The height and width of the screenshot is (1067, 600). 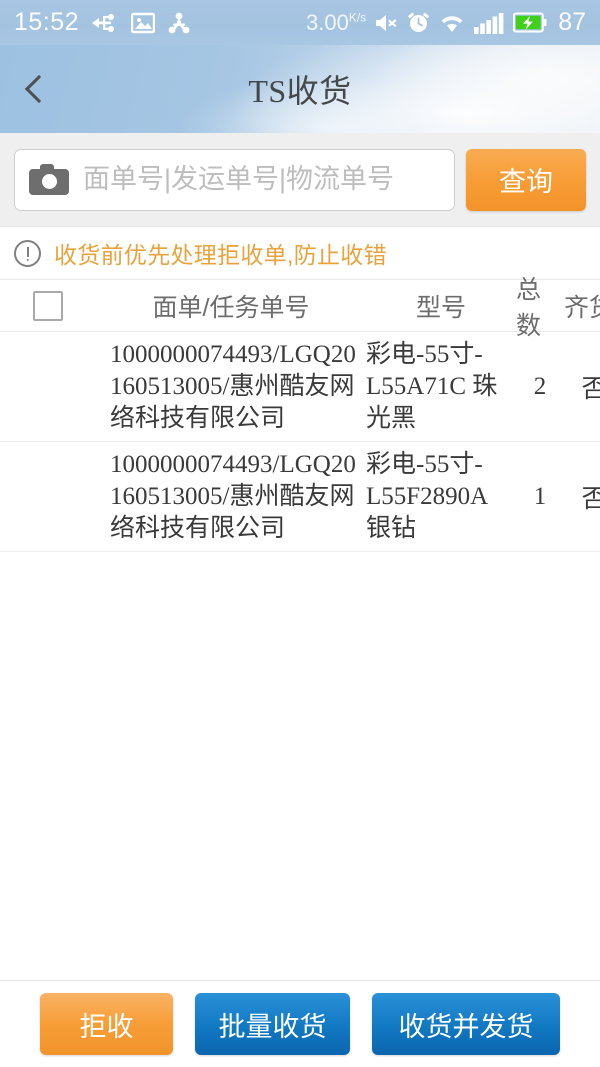 What do you see at coordinates (357, 17) in the screenshot?
I see `speed-unit: K/s` at bounding box center [357, 17].